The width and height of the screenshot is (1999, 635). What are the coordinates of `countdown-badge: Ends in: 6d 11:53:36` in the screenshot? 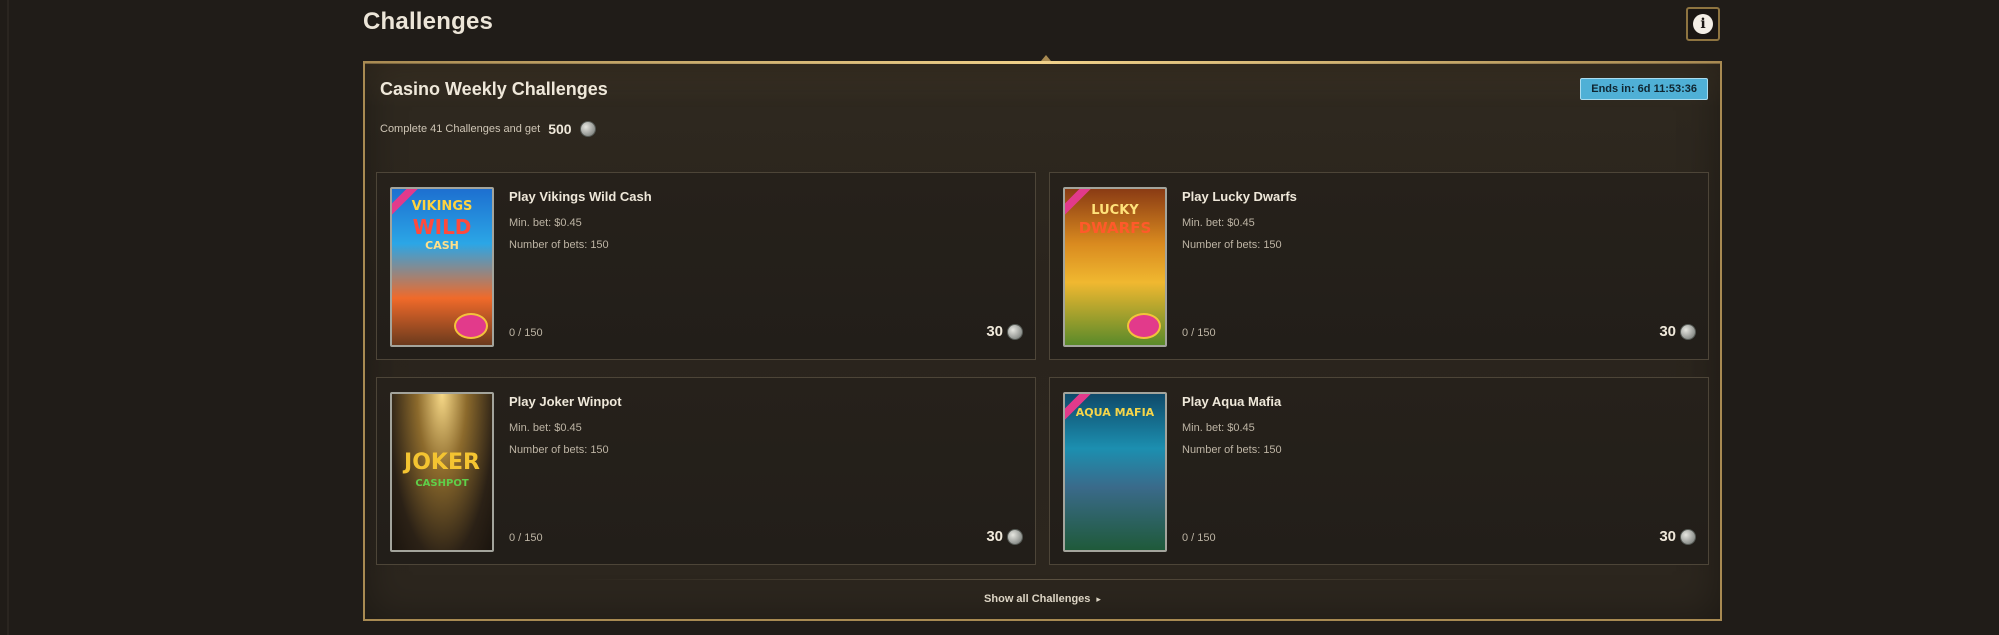 It's located at (1644, 89).